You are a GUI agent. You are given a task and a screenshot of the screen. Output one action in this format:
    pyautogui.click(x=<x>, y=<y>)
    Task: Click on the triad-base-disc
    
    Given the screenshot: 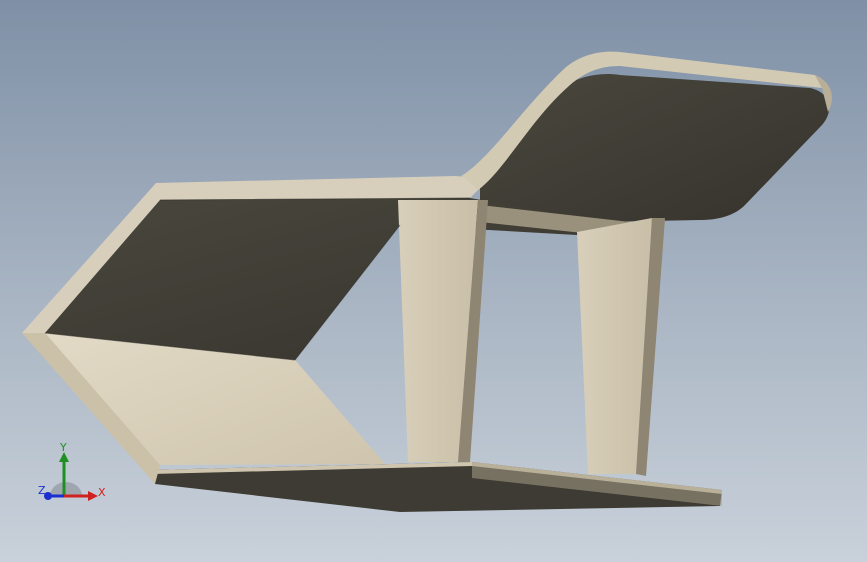 What is the action you would take?
    pyautogui.click(x=66, y=489)
    